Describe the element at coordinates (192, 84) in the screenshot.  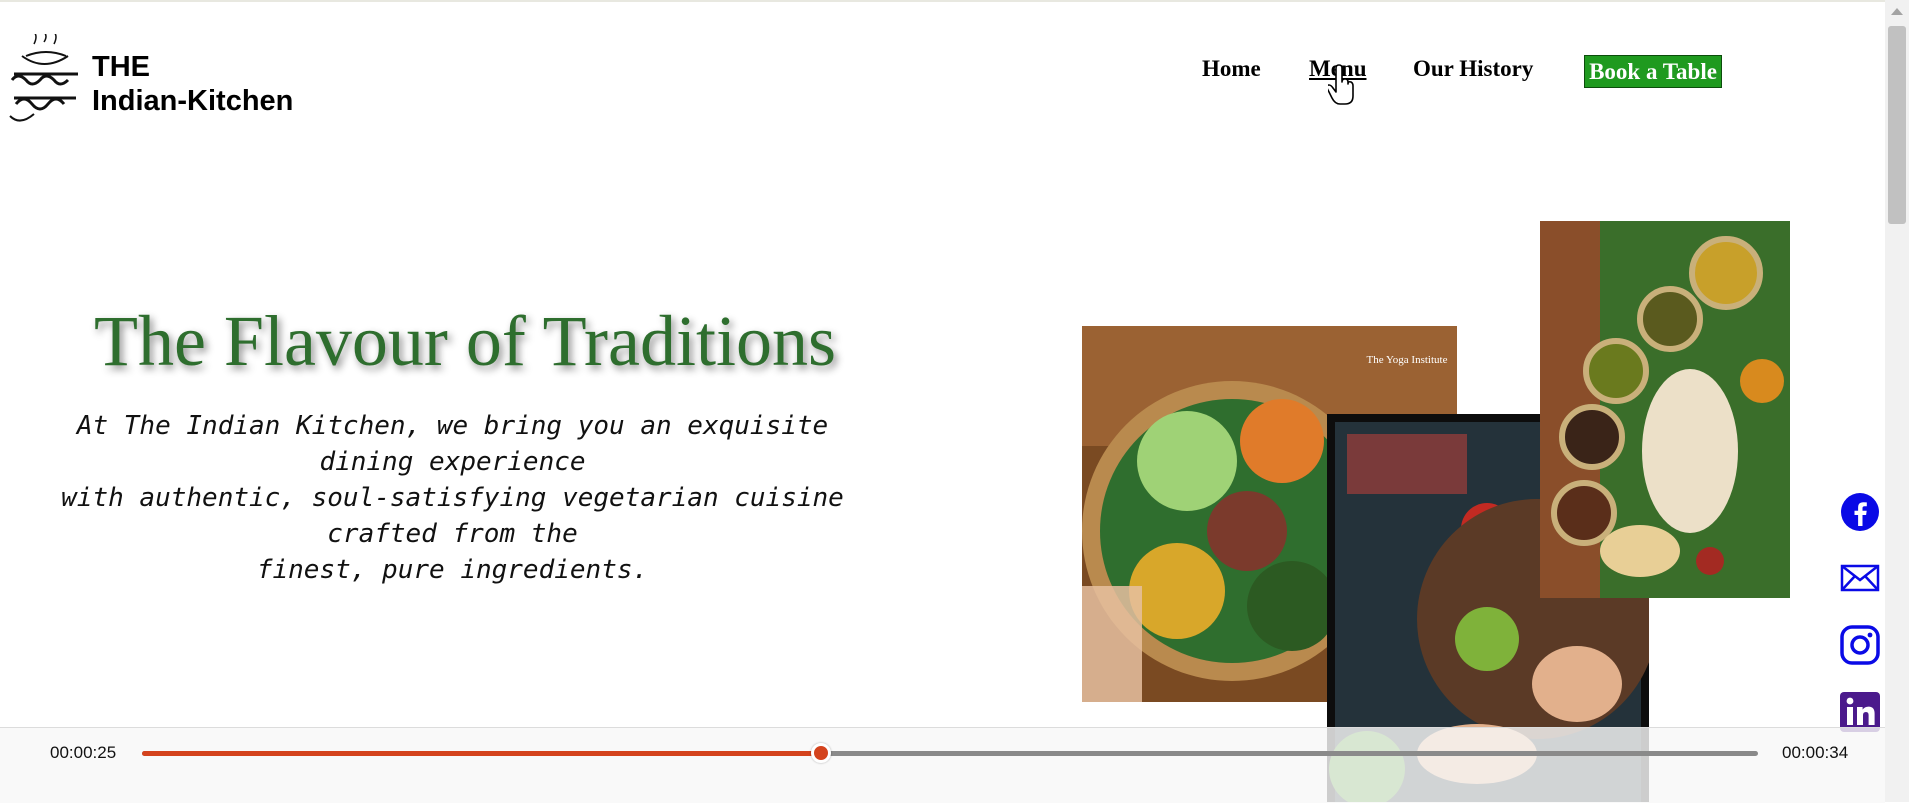
I see `brand-name: THE Indian-Kitchen` at that location.